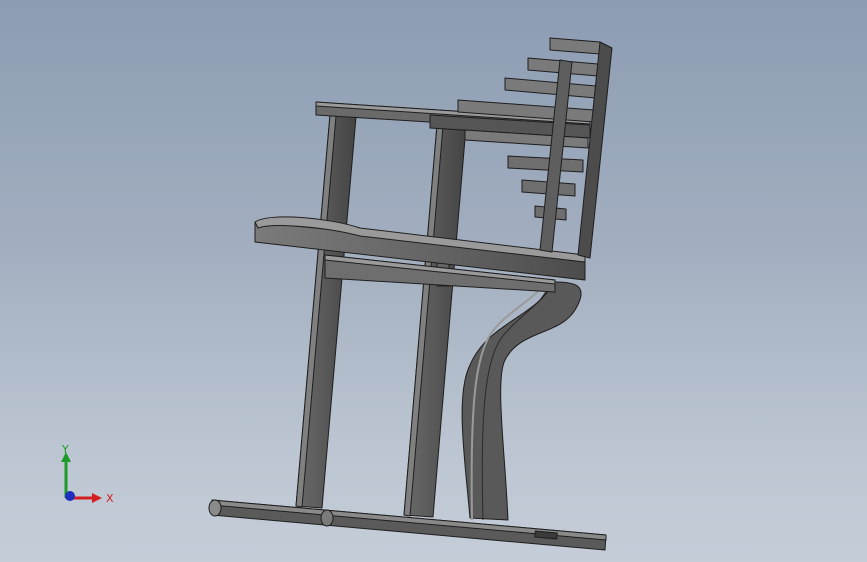 This screenshot has height=562, width=867. Describe the element at coordinates (70, 496) in the screenshot. I see `z-axis-marker` at that location.